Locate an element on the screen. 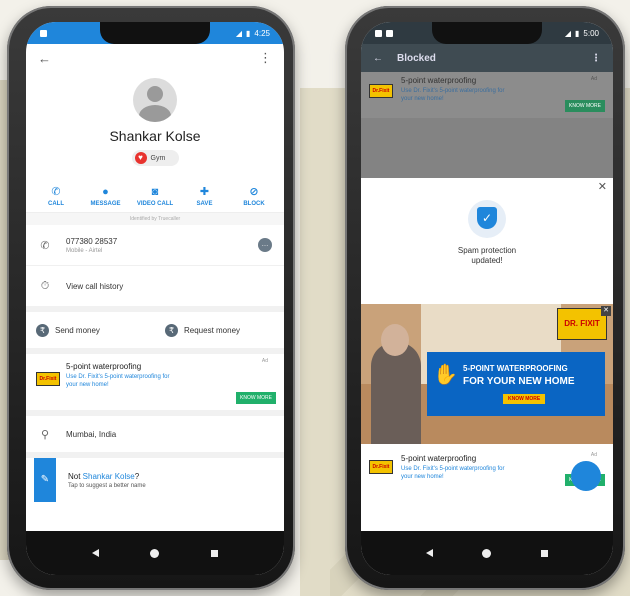  call-button: ✆ CALL is located at coordinates (56, 196).